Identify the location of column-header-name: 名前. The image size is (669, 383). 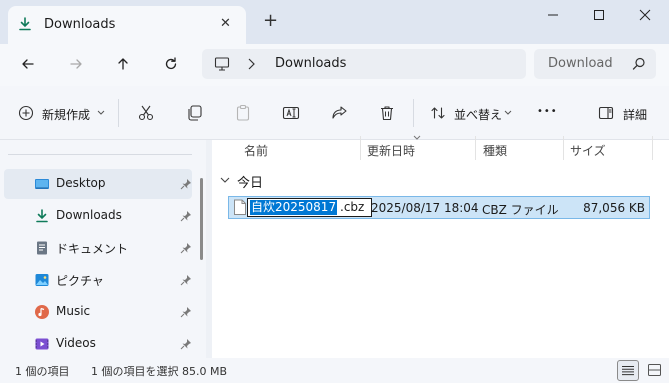
(256, 150).